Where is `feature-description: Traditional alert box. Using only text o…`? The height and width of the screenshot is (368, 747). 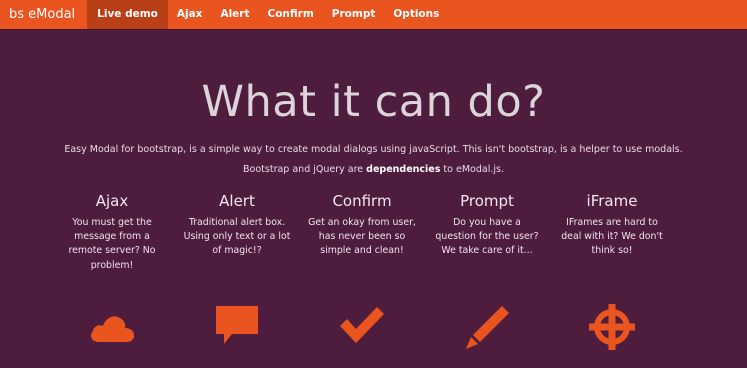
feature-description: Traditional alert box. Using only text o… is located at coordinates (237, 237).